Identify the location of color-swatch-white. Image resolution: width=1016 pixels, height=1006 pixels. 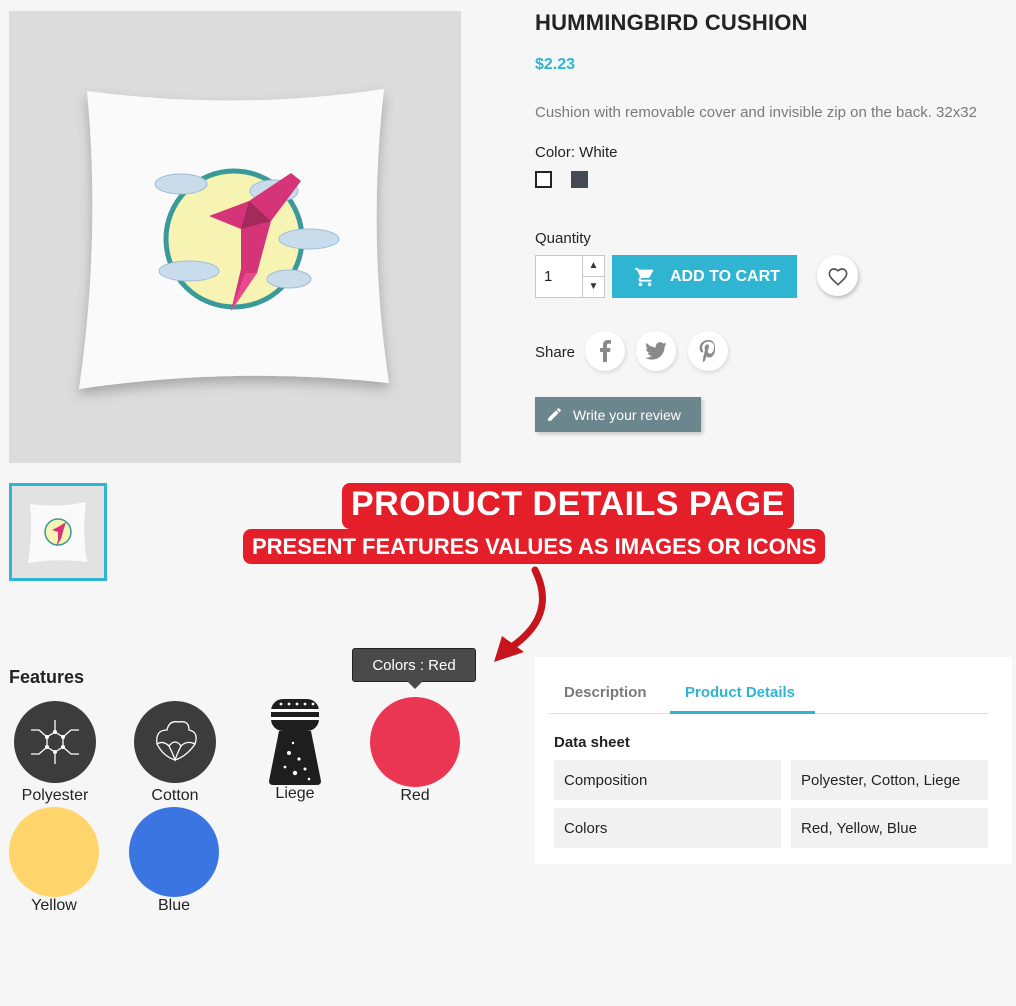
(543, 179).